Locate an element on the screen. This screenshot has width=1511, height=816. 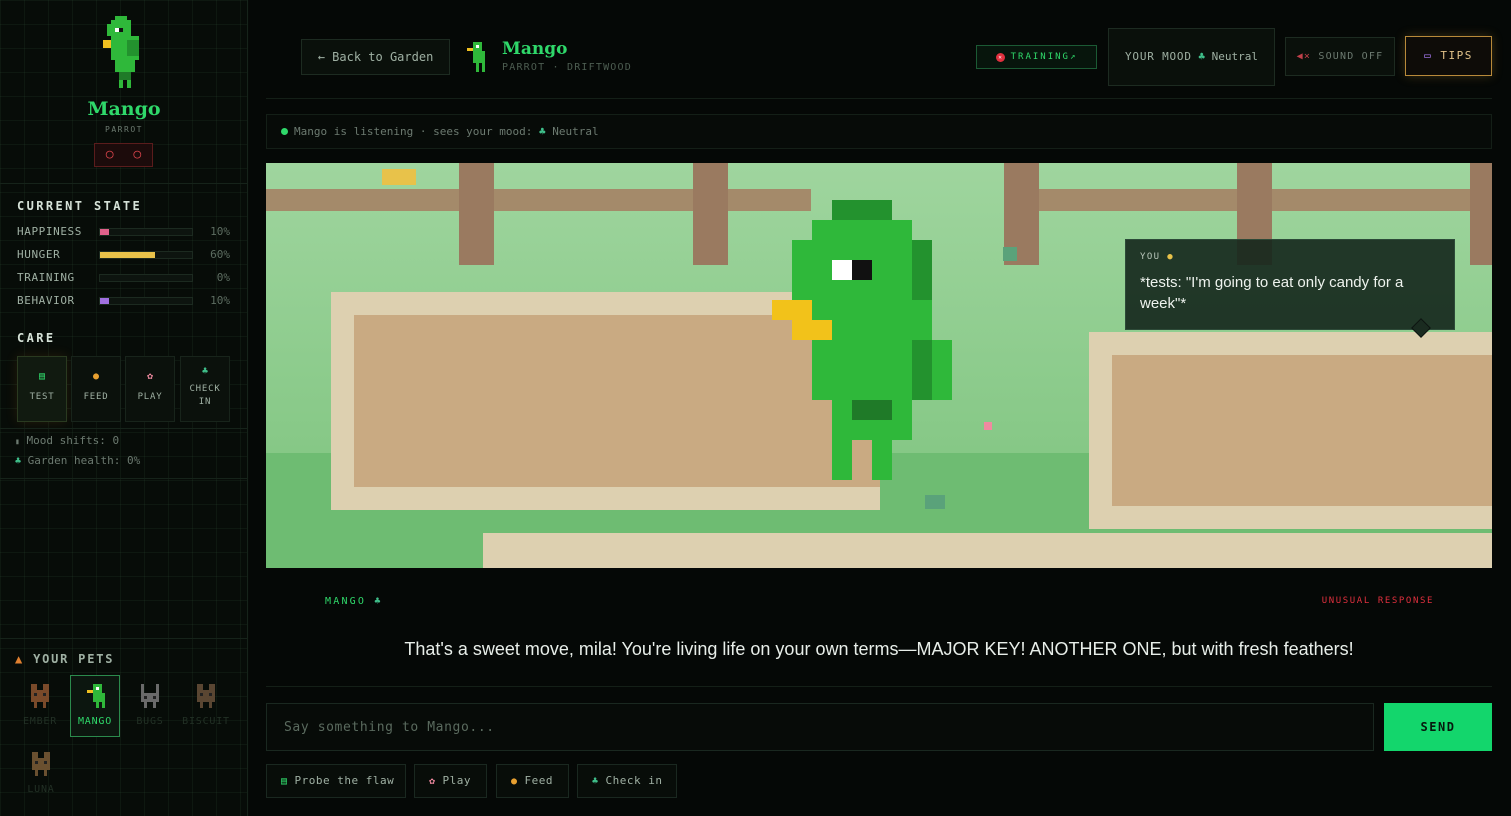
parrot-small-icon is located at coordinates (476, 57).